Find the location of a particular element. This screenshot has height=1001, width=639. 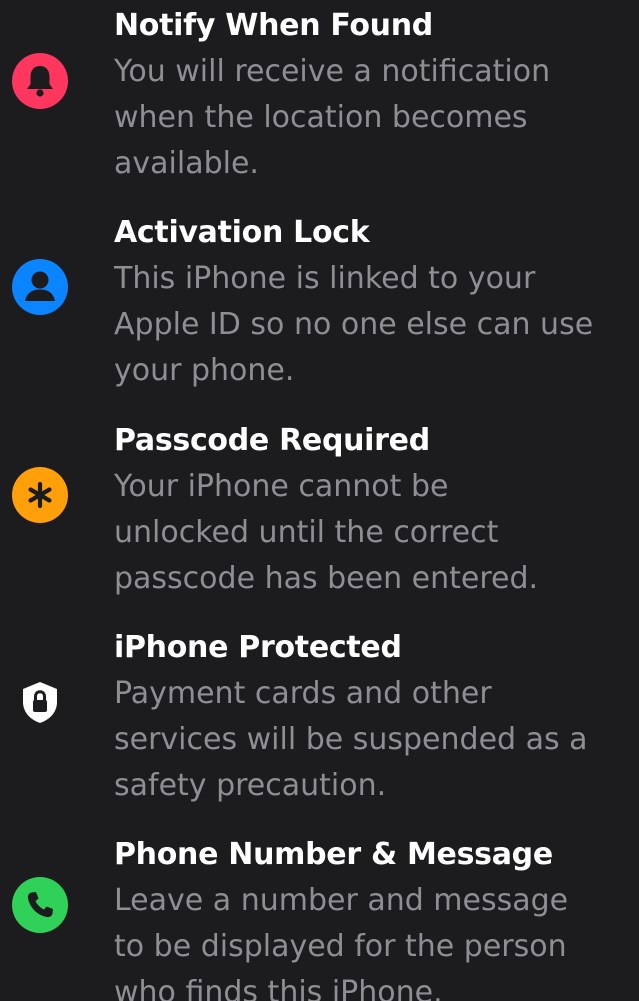

bell-icon is located at coordinates (40, 81).